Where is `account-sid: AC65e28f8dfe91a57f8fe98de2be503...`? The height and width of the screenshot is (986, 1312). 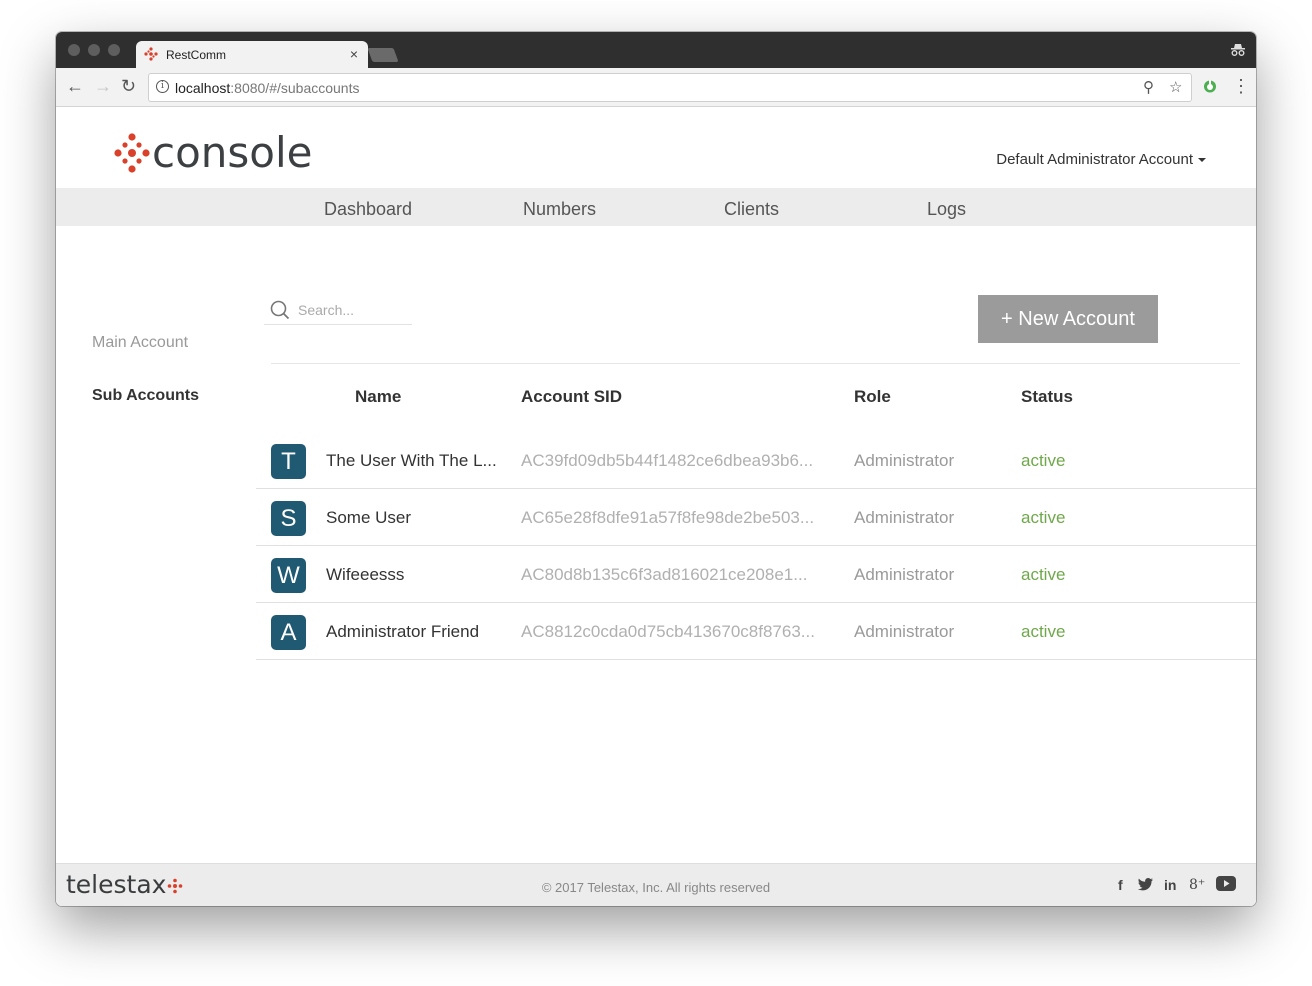
account-sid: AC65e28f8dfe91a57f8fe98de2be503... is located at coordinates (668, 517).